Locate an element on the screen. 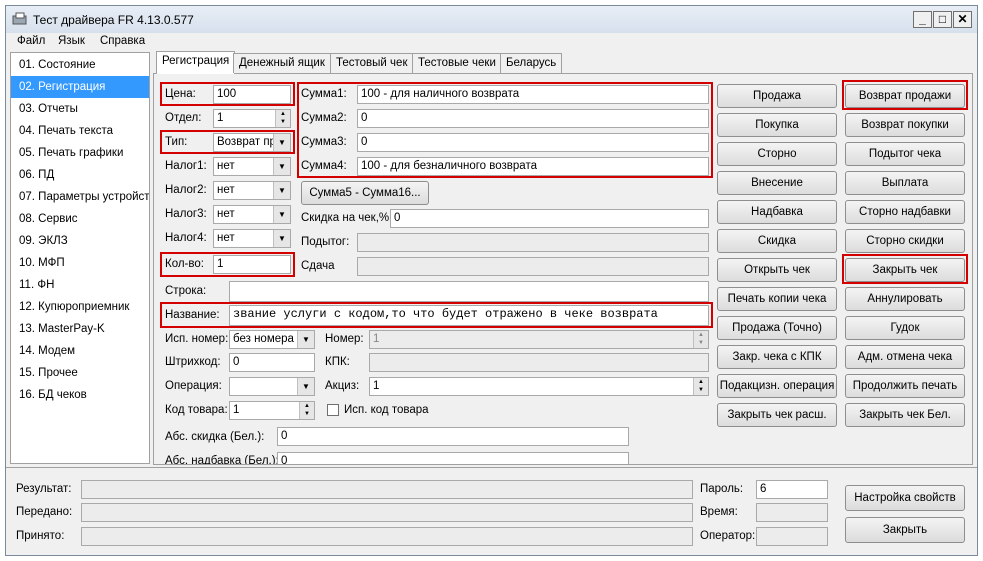 Image resolution: width=983 pixels, height=561 pixels. number-spin-icon: ▲ ▼ is located at coordinates (700, 339).